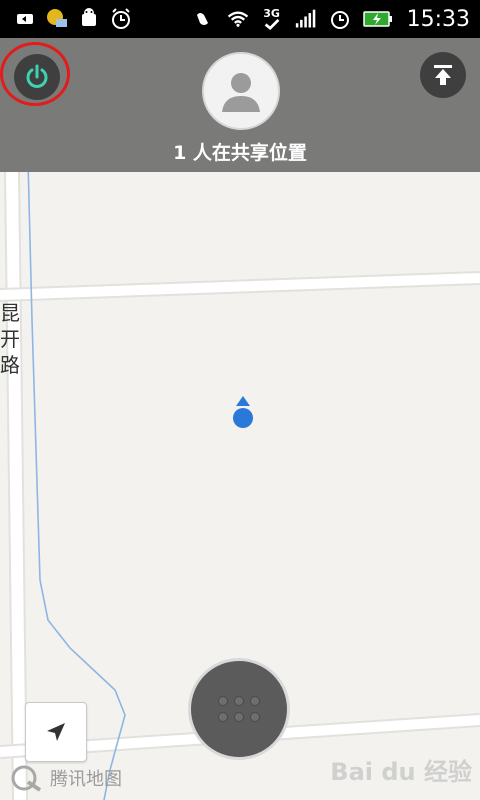 This screenshot has height=800, width=480. I want to click on heading-arrow, so click(243, 401).